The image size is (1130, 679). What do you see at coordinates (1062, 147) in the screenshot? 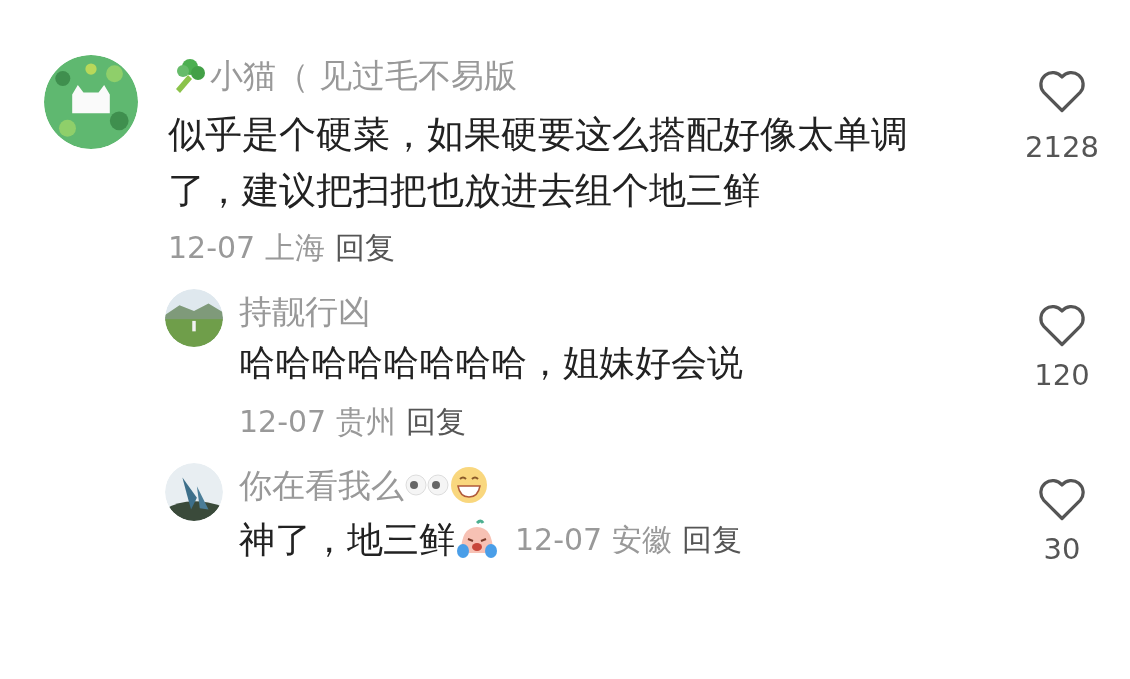
I see `like-count: 2128` at bounding box center [1062, 147].